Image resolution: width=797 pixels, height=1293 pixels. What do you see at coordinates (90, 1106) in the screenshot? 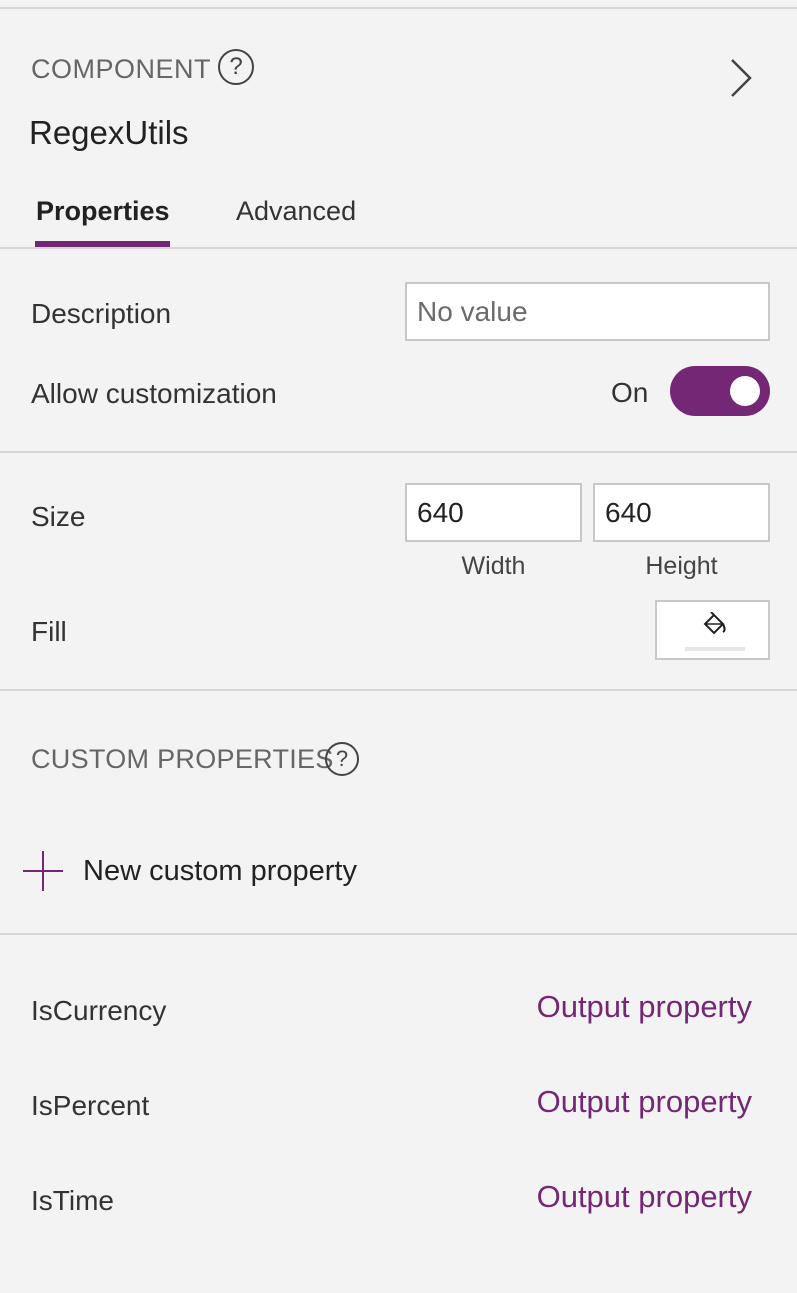
I see `custom-property-name: IsPercent` at bounding box center [90, 1106].